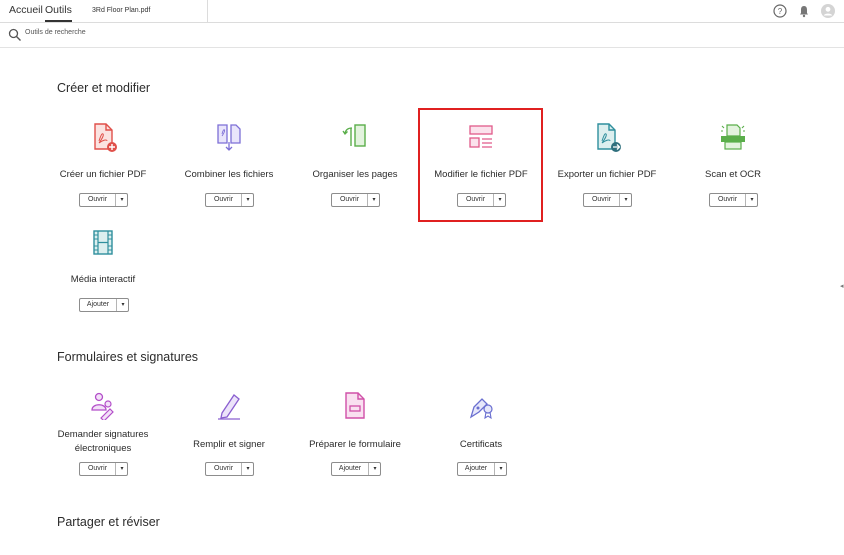  Describe the element at coordinates (103, 405) in the screenshot. I see `request-signatures-icon` at that location.